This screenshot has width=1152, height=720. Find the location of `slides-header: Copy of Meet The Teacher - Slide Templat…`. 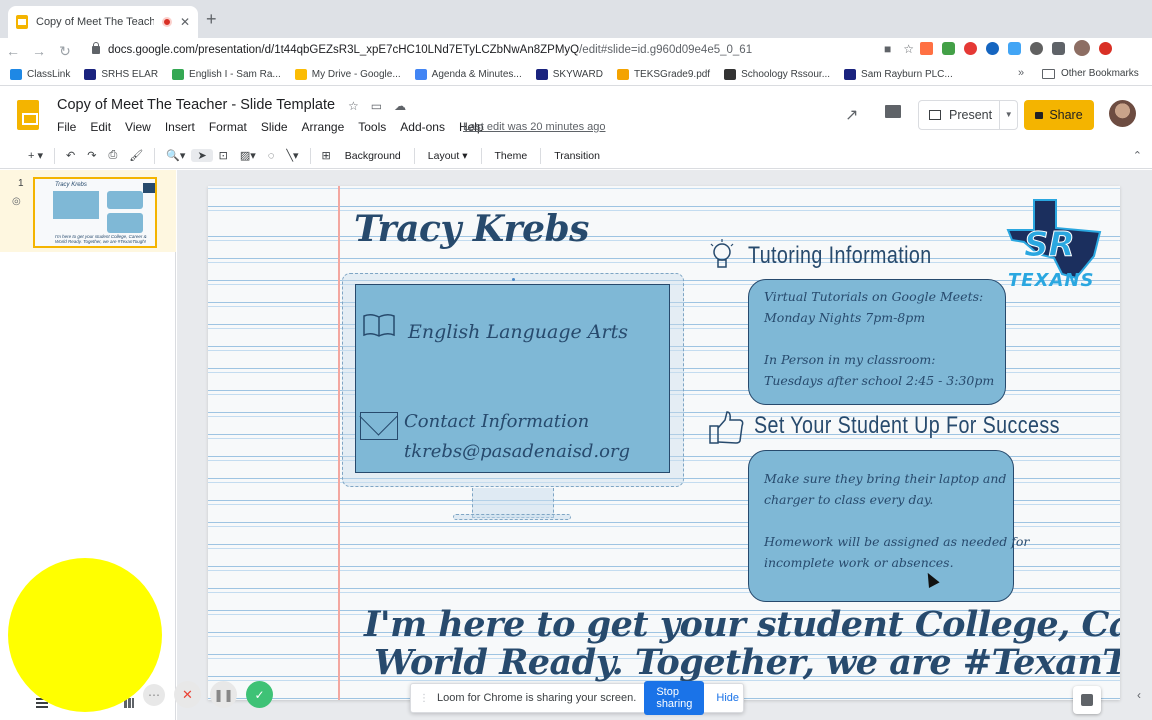

slides-header: Copy of Meet The Teacher - Slide Templat… is located at coordinates (576, 115).